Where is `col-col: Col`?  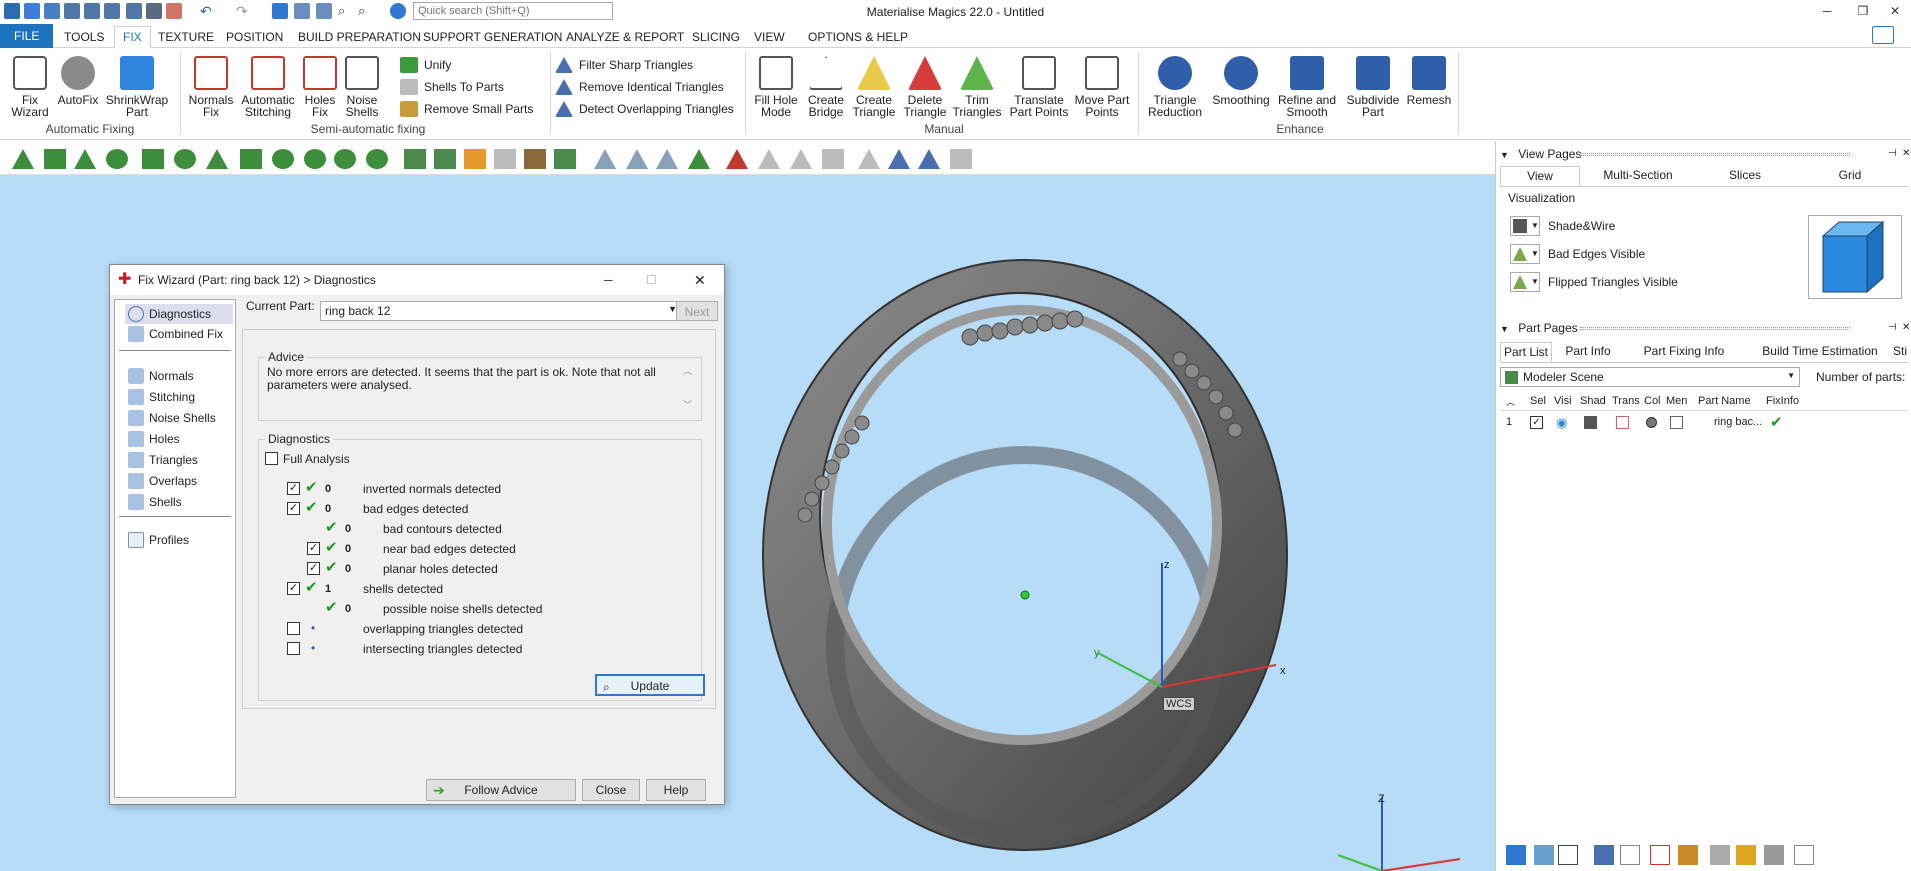 col-col: Col is located at coordinates (1652, 401).